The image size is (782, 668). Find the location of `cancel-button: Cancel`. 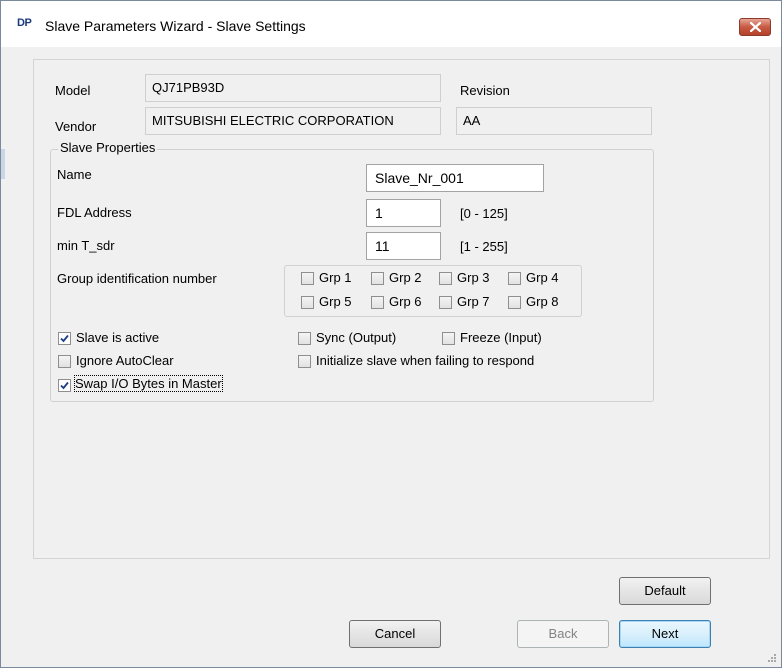

cancel-button: Cancel is located at coordinates (395, 634).